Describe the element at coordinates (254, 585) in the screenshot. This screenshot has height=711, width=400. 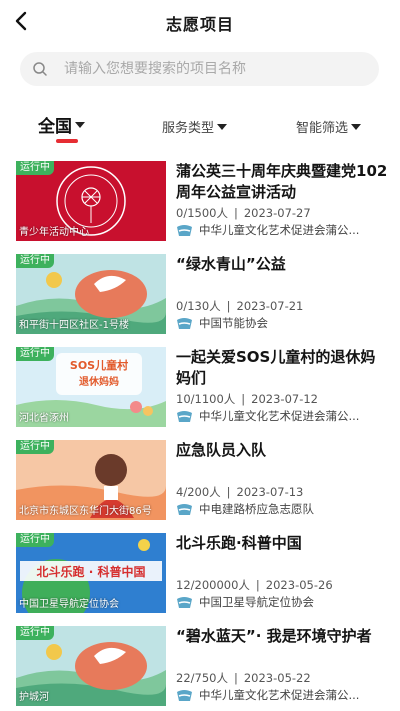
I see `project-meta: 12/200000人 | 2023-05-26` at that location.